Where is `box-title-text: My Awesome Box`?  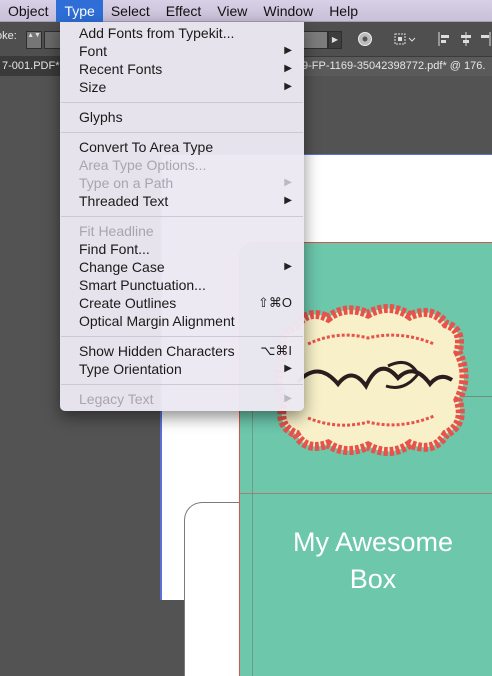
box-title-text: My Awesome Box is located at coordinates (373, 561).